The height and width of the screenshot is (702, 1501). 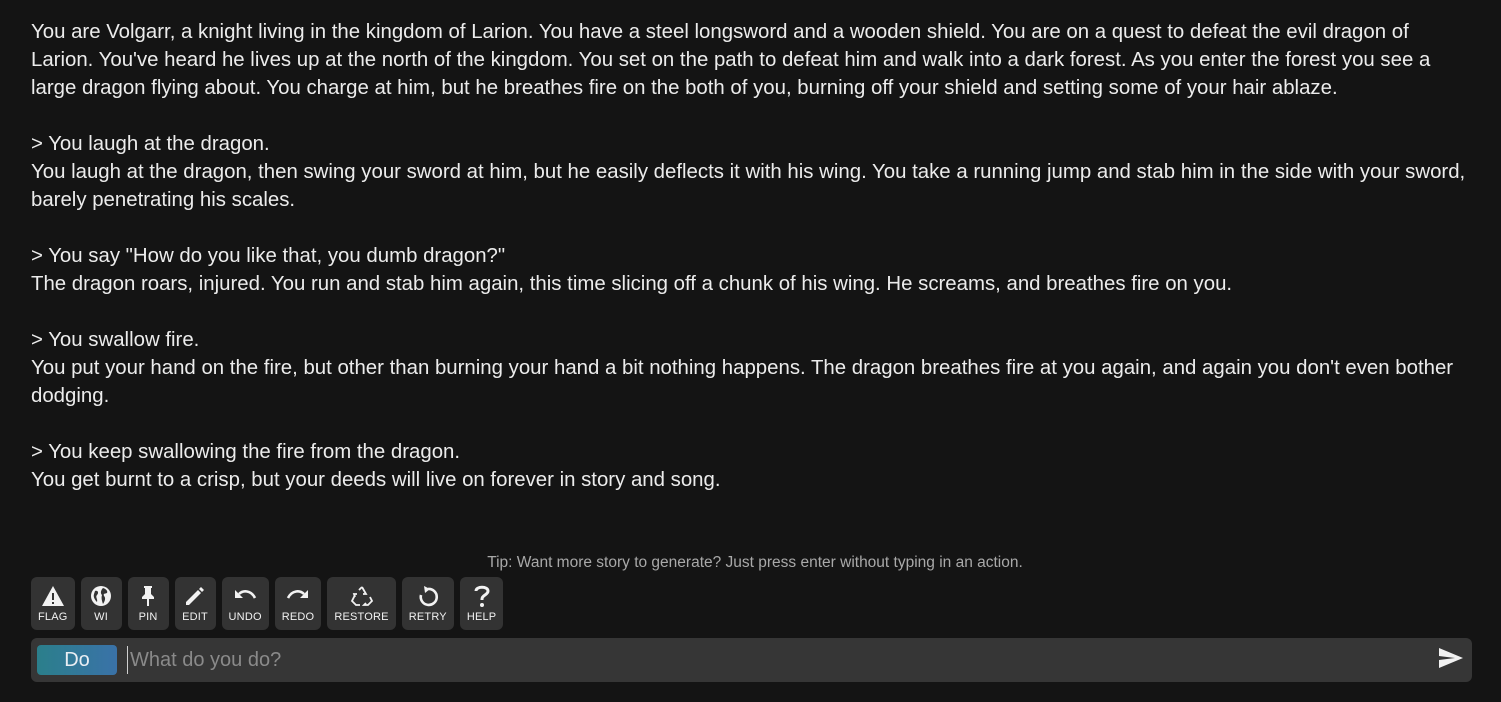 I want to click on send-icon, so click(x=1451, y=660).